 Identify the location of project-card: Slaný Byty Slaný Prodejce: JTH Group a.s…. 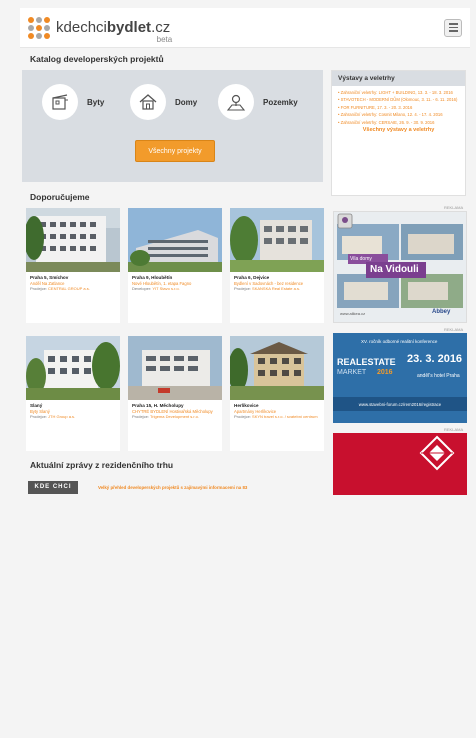
(73, 393).